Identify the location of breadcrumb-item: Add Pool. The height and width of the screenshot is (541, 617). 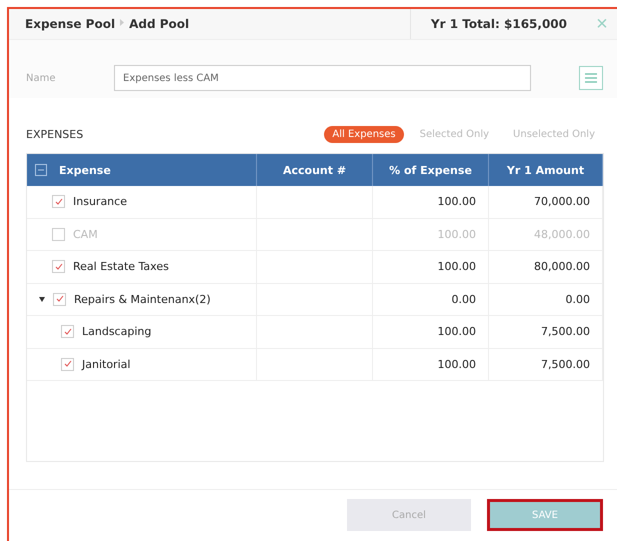
(159, 24).